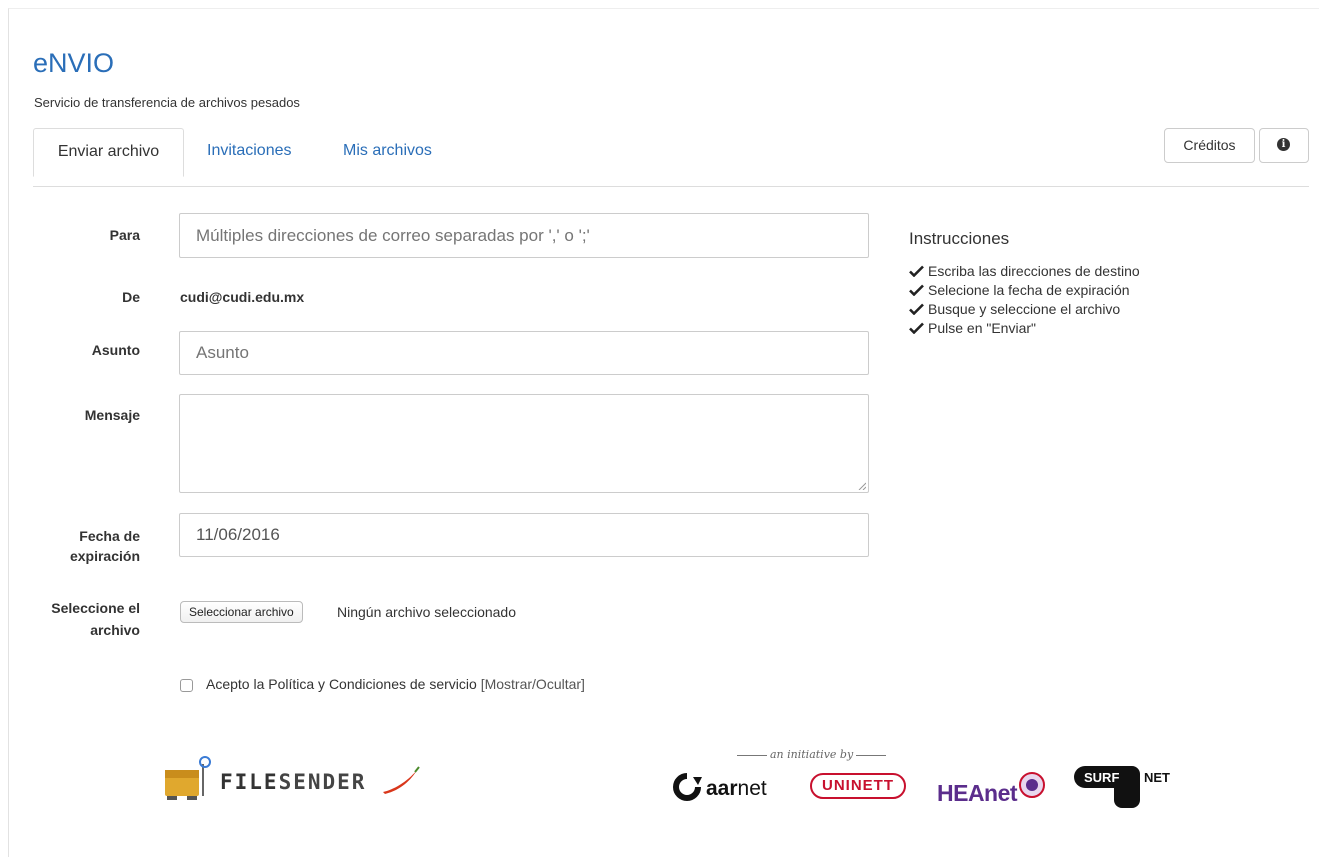 This screenshot has width=1319, height=857. Describe the element at coordinates (186, 685) in the screenshot. I see `terms-checkbox` at that location.